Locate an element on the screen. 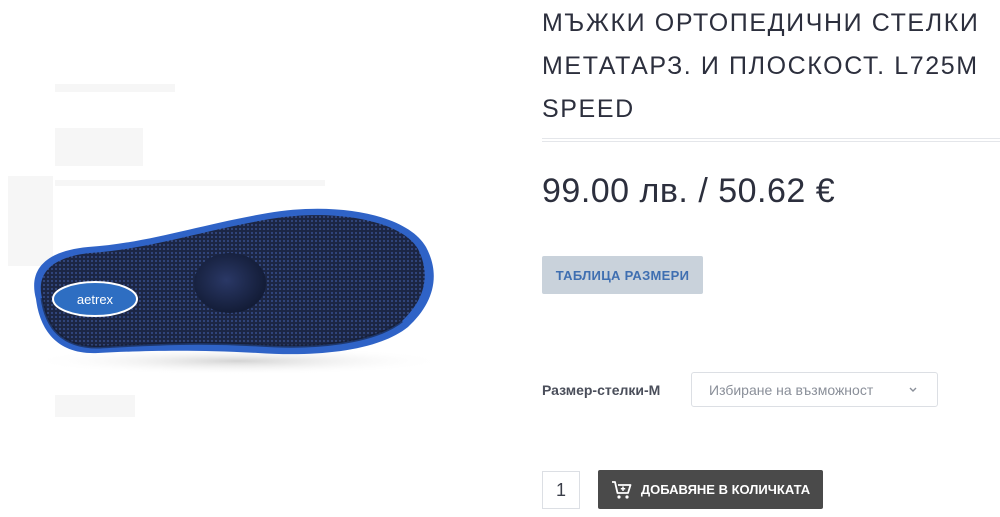 Image resolution: width=1000 pixels, height=517 pixels. product-price: 99.00 лв. / 50.62 € is located at coordinates (689, 191).